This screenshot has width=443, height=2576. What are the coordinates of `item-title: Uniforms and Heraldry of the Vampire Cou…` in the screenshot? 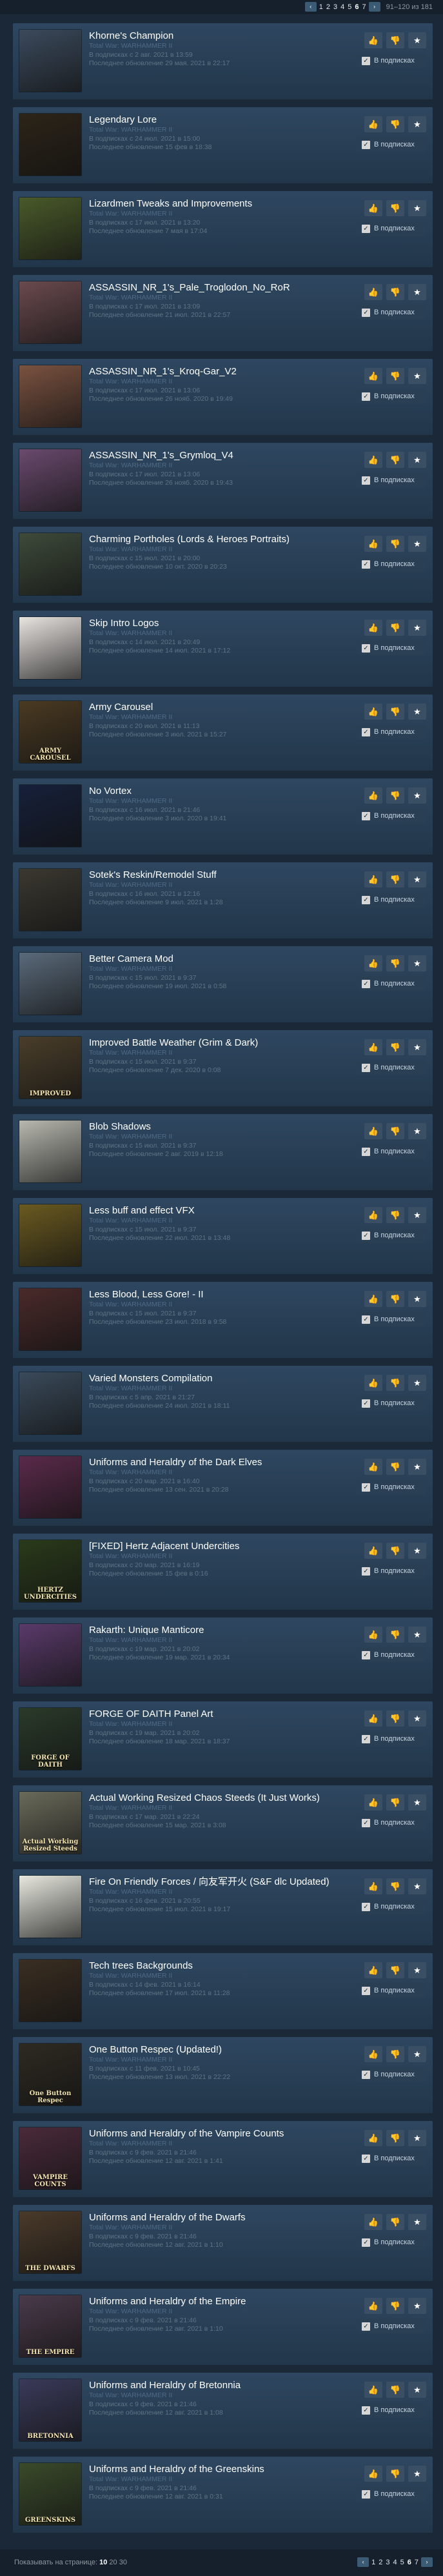 It's located at (219, 2133).